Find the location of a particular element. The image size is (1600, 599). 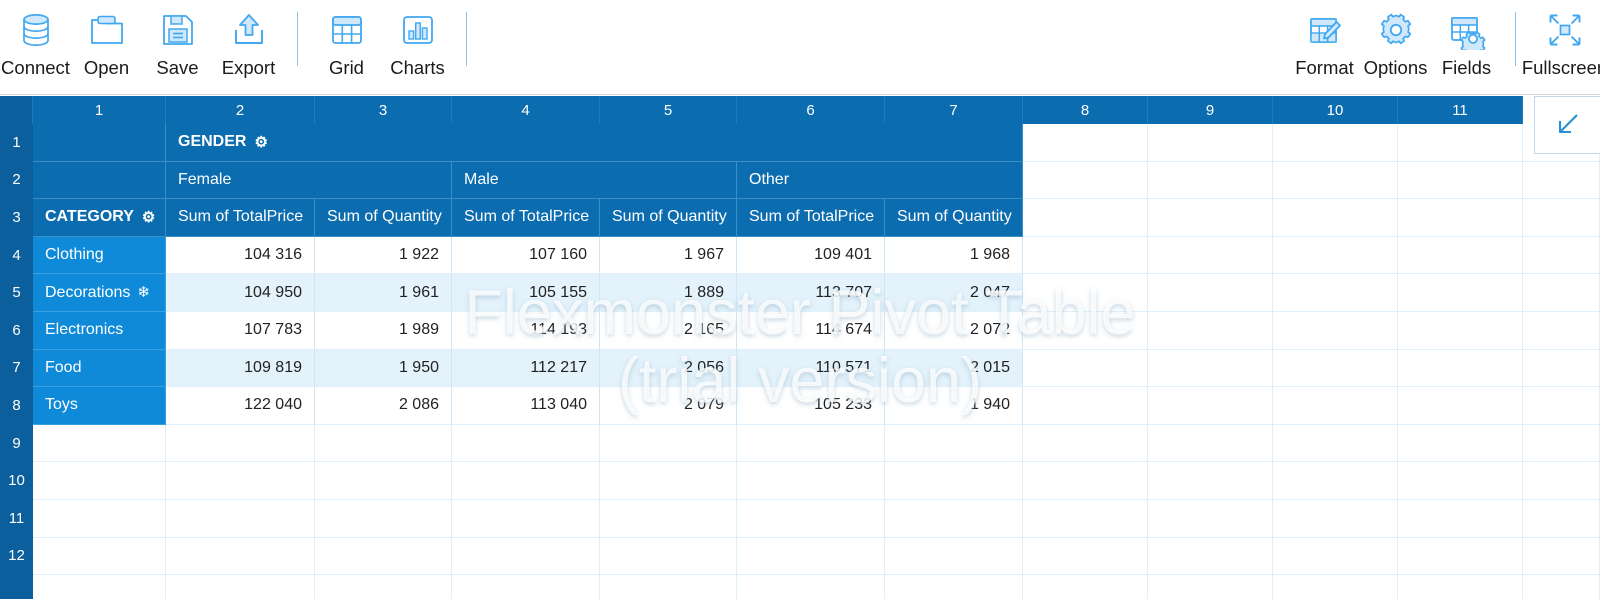

data-cell: 1 961 is located at coordinates (383, 293).